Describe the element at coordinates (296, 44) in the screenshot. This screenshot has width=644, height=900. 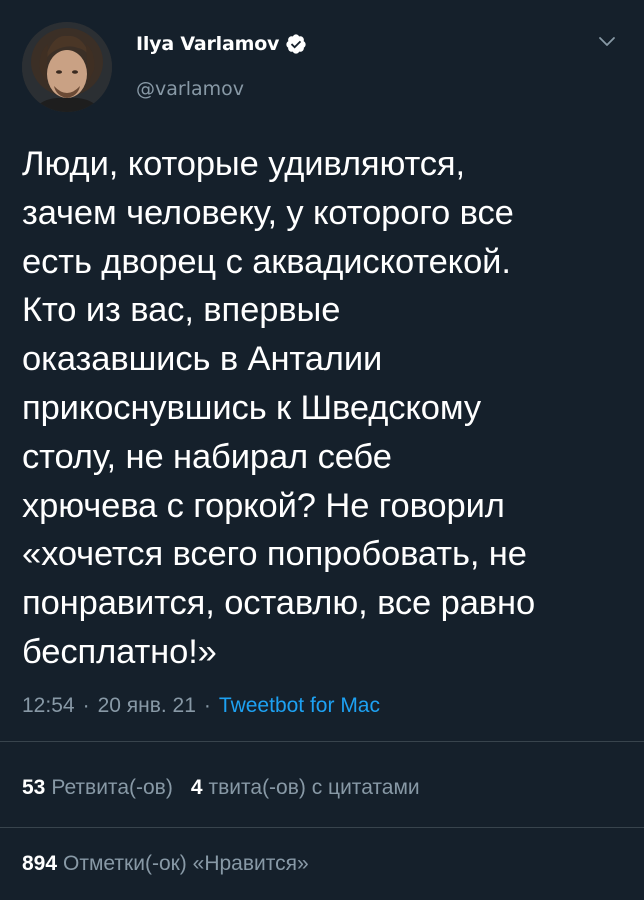
I see `verified-badge-icon` at that location.